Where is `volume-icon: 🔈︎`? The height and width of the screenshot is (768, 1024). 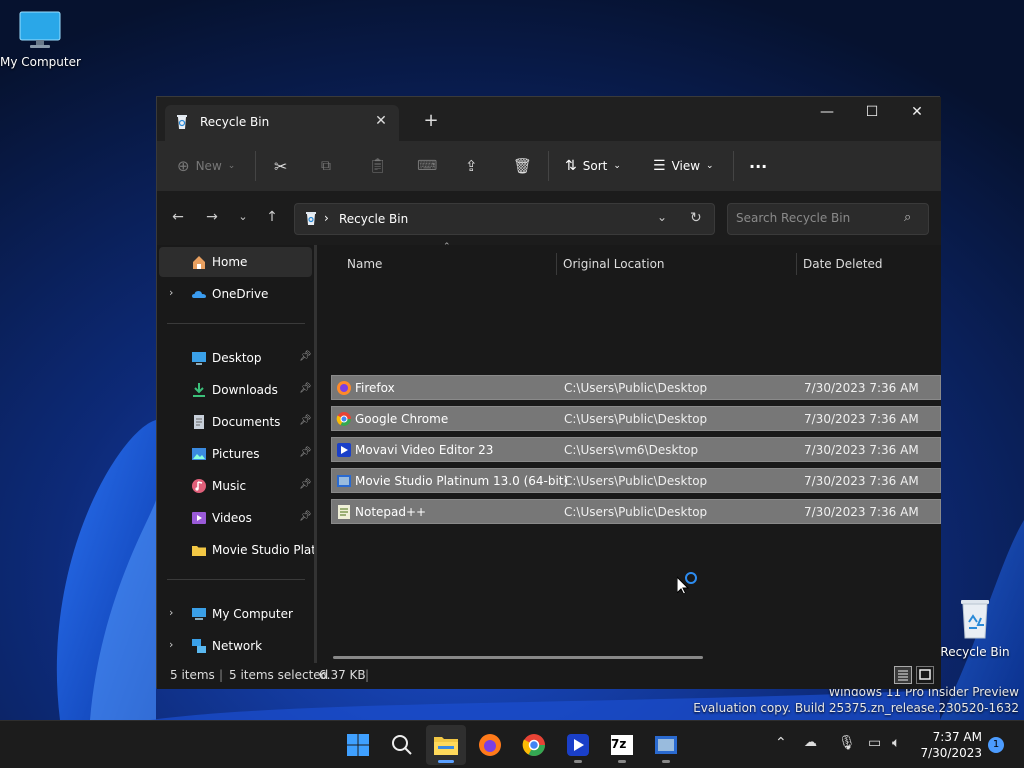 volume-icon: 🔈︎ is located at coordinates (896, 743).